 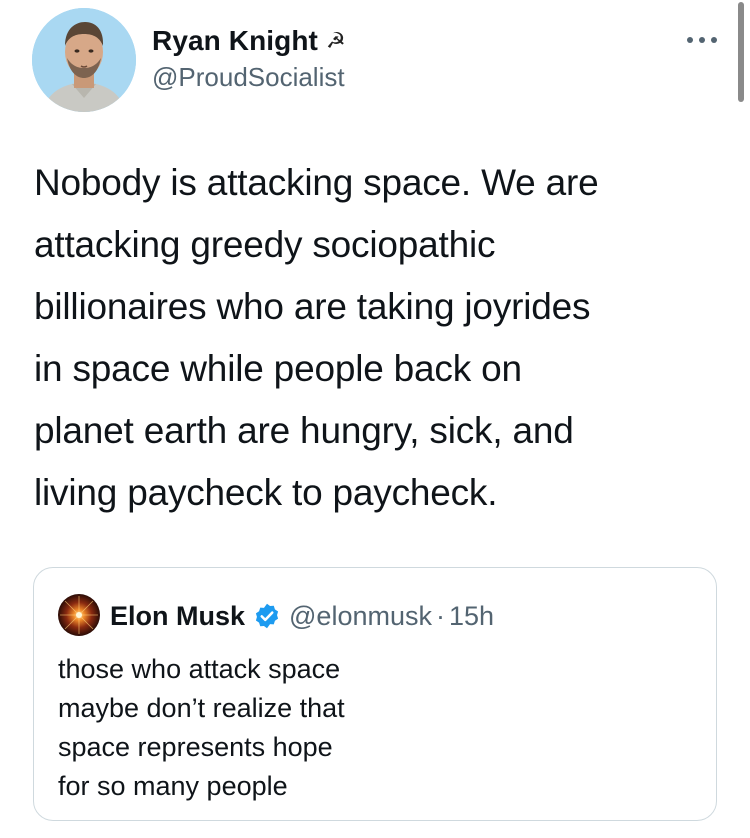 What do you see at coordinates (177, 616) in the screenshot?
I see `quote-author-name: Elon Musk` at bounding box center [177, 616].